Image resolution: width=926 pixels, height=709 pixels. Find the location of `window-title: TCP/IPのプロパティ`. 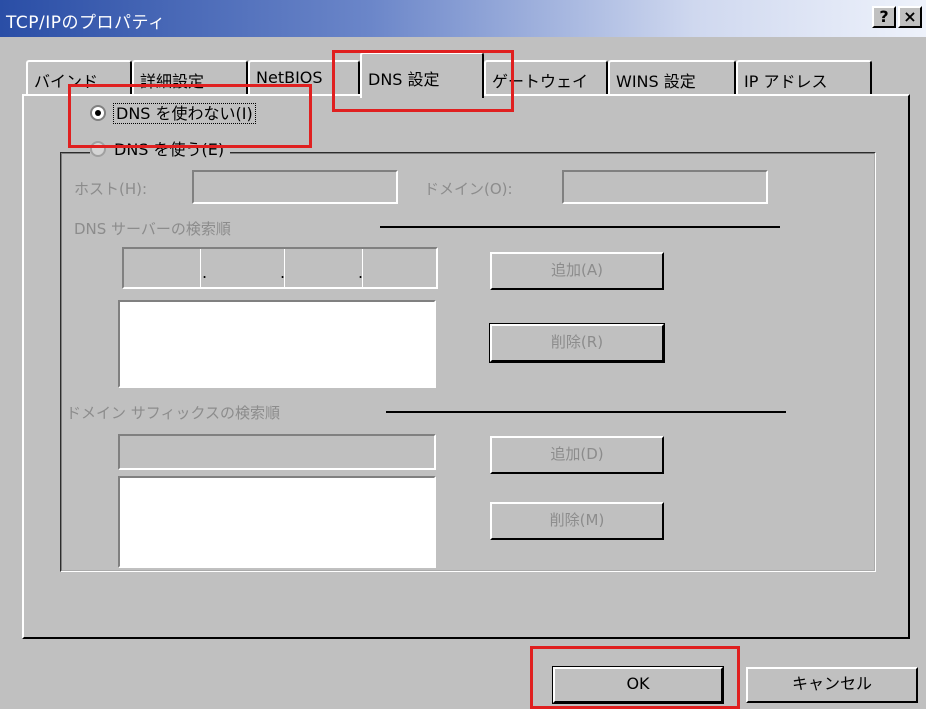

window-title: TCP/IPのプロパティ is located at coordinates (86, 23).